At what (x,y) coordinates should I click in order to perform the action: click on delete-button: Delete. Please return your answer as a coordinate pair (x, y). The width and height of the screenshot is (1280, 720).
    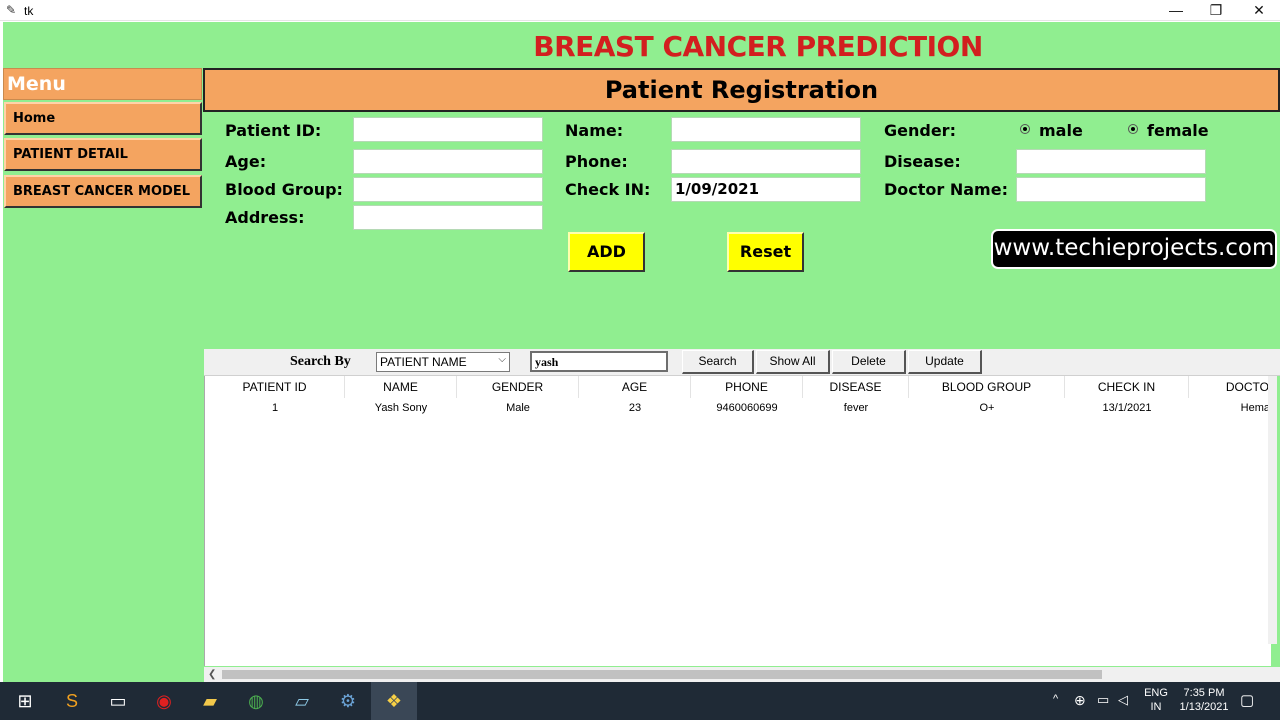
    Looking at the image, I should click on (869, 362).